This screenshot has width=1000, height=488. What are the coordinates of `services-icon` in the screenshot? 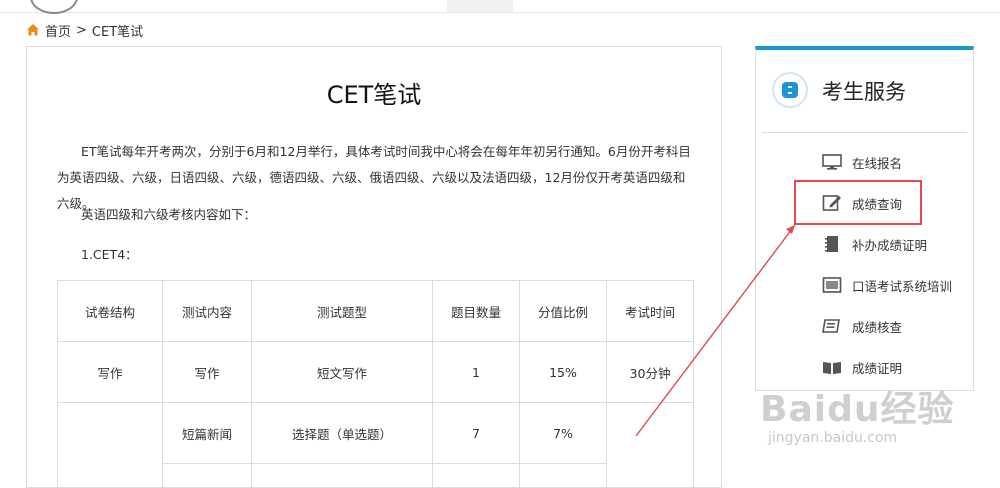 It's located at (790, 90).